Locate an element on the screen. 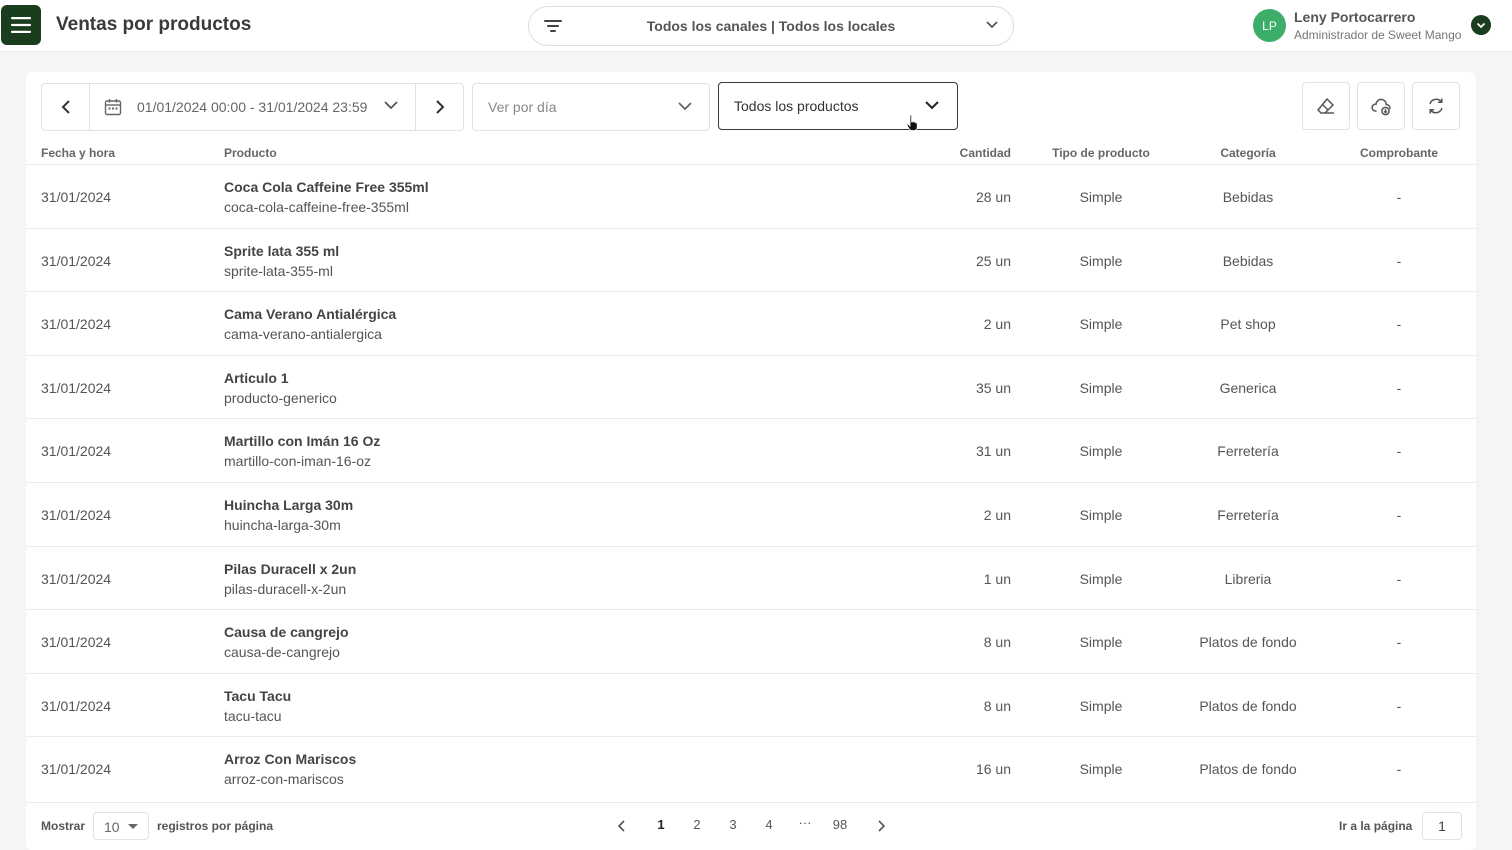 The height and width of the screenshot is (850, 1512). channel-filter-select: Todos los canales | Todos los locales is located at coordinates (771, 26).